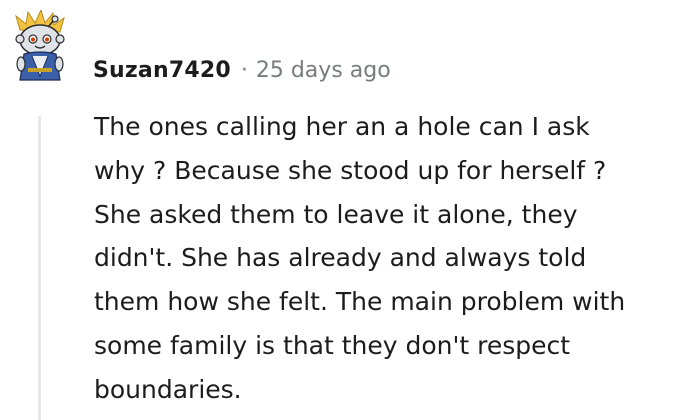  I want to click on comment-body-line: boundaries., so click(168, 389).